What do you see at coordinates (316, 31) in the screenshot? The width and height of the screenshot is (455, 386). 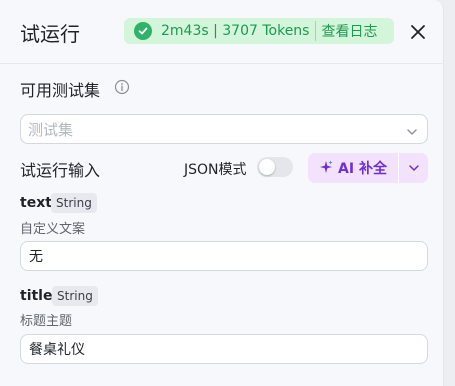 I see `status-divider` at bounding box center [316, 31].